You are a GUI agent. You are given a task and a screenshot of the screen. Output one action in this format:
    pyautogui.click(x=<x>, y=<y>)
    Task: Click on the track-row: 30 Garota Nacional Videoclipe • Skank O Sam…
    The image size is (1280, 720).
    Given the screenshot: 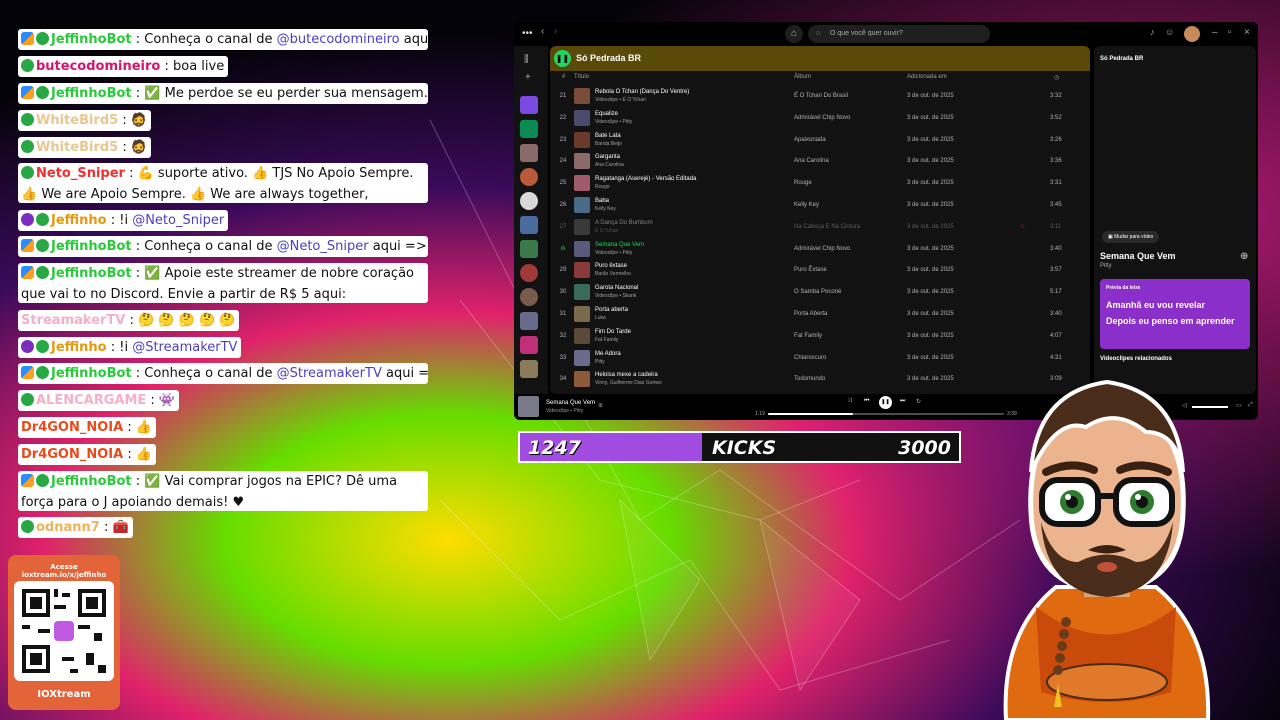 What is the action you would take?
    pyautogui.click(x=820, y=292)
    